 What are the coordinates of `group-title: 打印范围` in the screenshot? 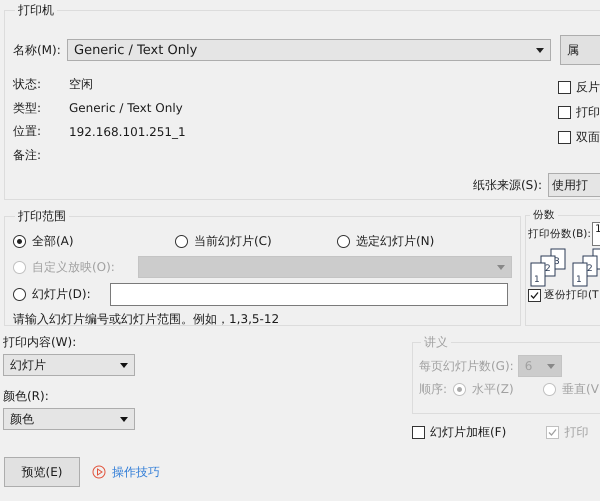 It's located at (42, 216).